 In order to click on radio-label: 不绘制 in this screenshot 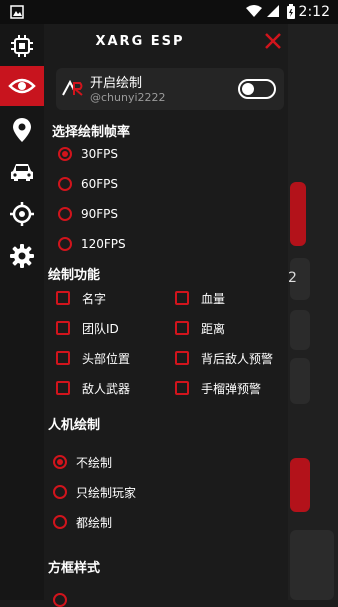, I will do `click(94, 462)`.